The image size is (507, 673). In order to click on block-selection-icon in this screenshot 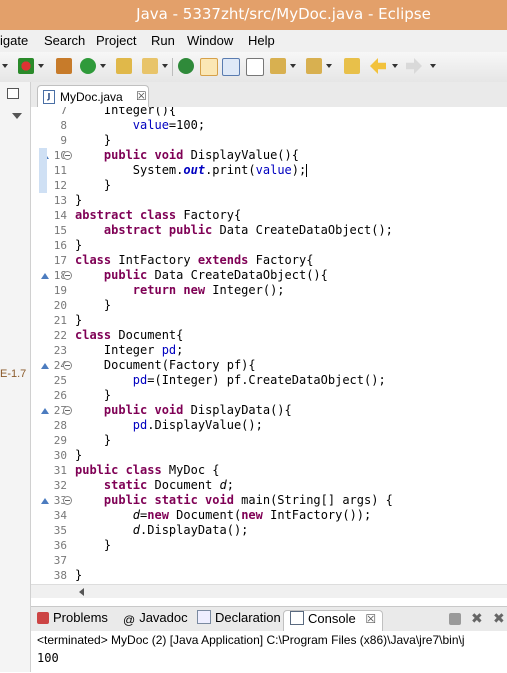, I will do `click(231, 67)`.